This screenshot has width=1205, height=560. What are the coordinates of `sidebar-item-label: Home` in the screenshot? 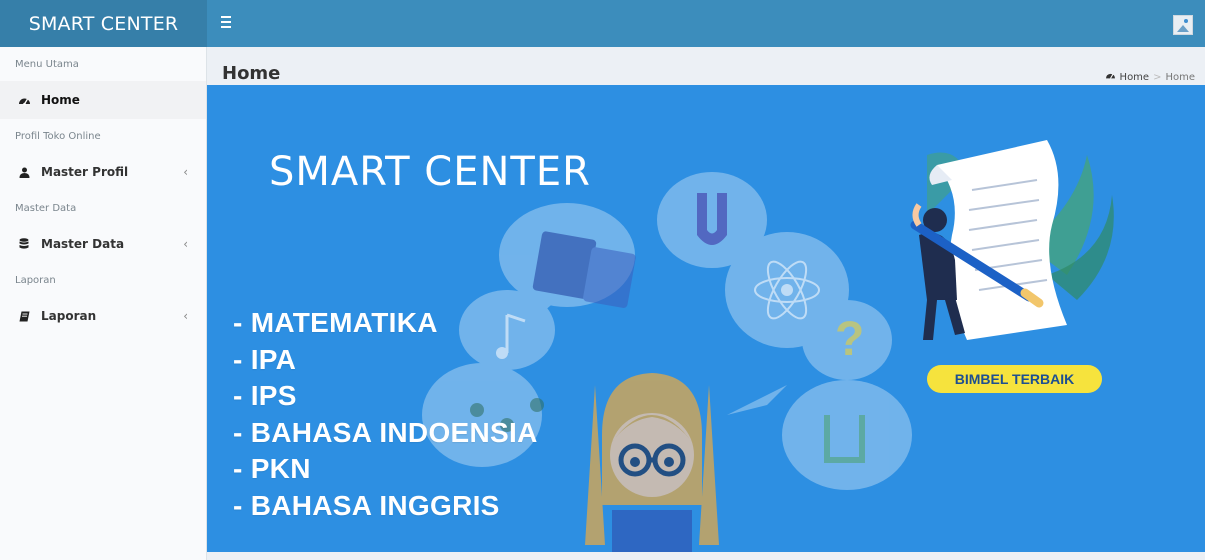 It's located at (60, 100).